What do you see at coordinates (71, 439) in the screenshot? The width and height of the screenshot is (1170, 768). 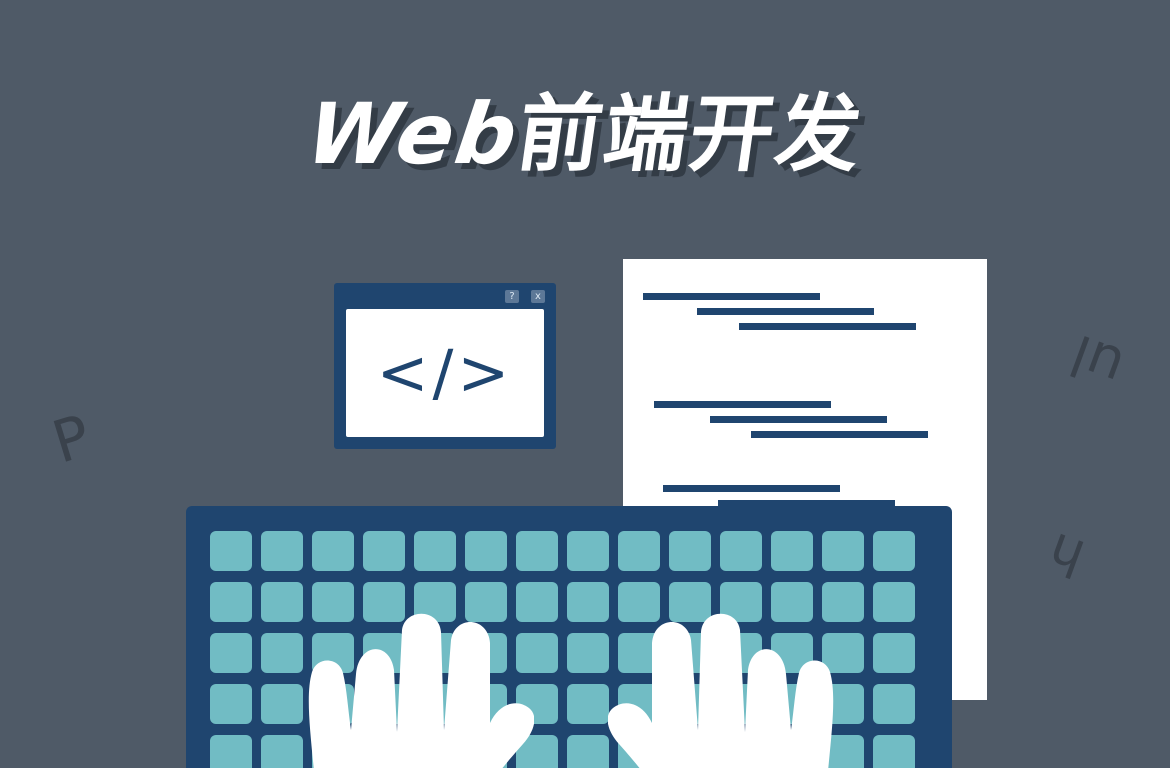 I see `floating-letter-p: P` at bounding box center [71, 439].